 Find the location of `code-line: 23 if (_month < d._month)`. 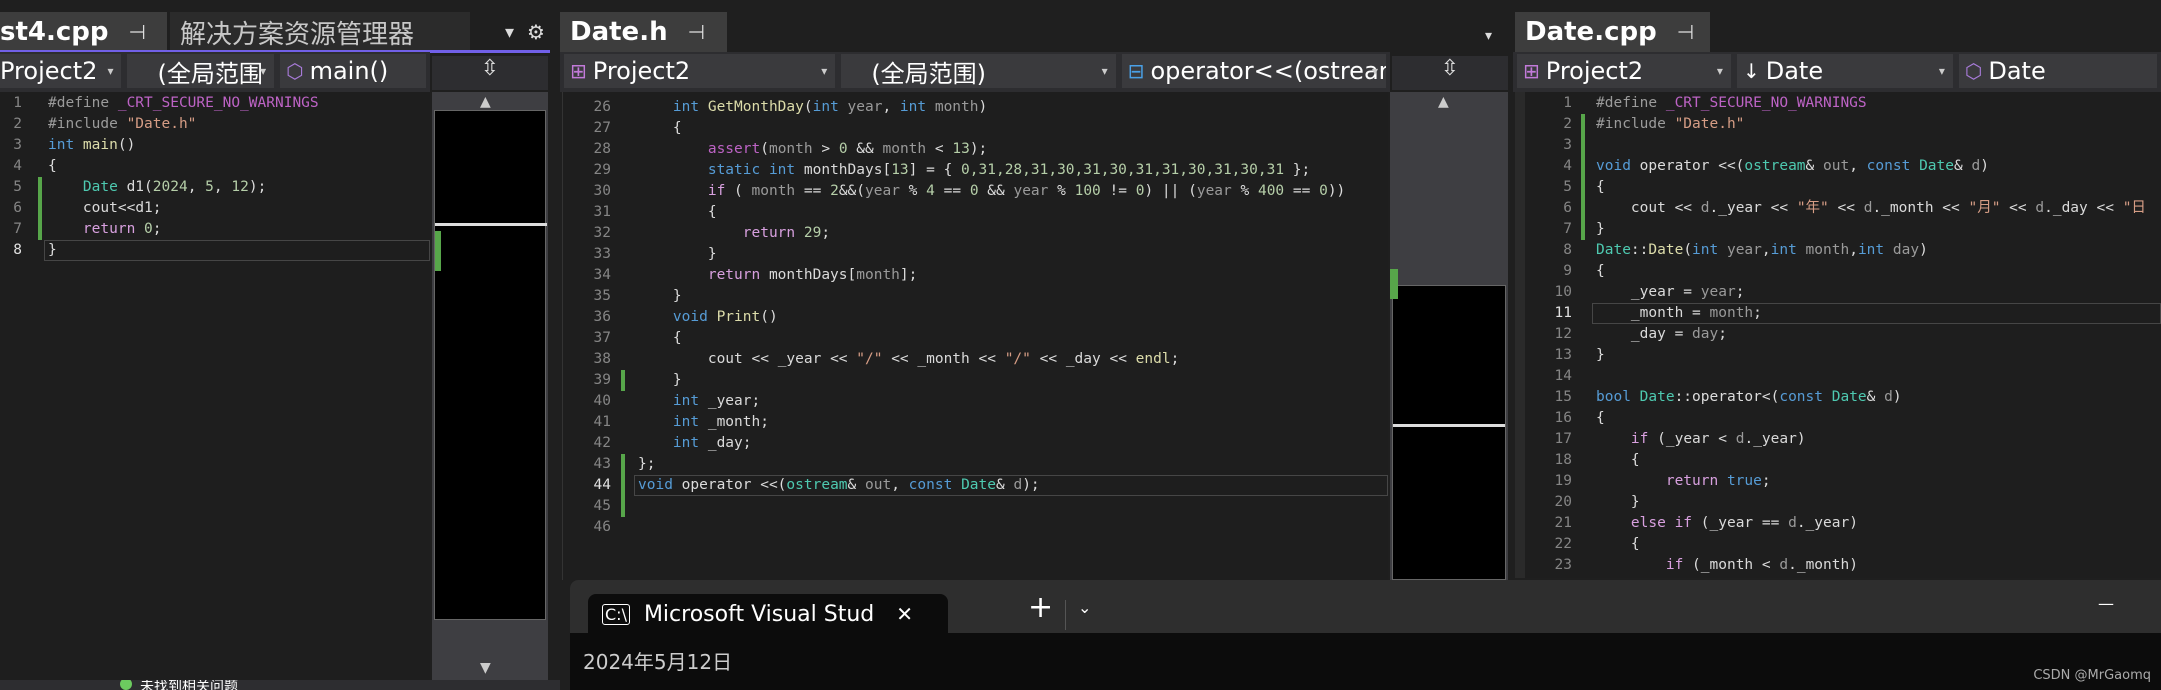

code-line: 23 if (_month < d._month) is located at coordinates (1843, 565).